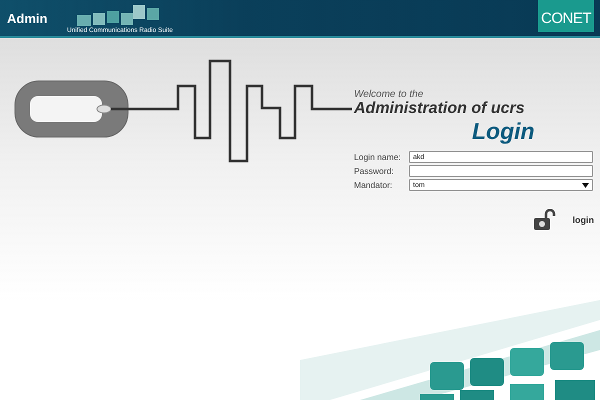 This screenshot has width=600, height=400. Describe the element at coordinates (544, 220) in the screenshot. I see `padlock-icon` at that location.